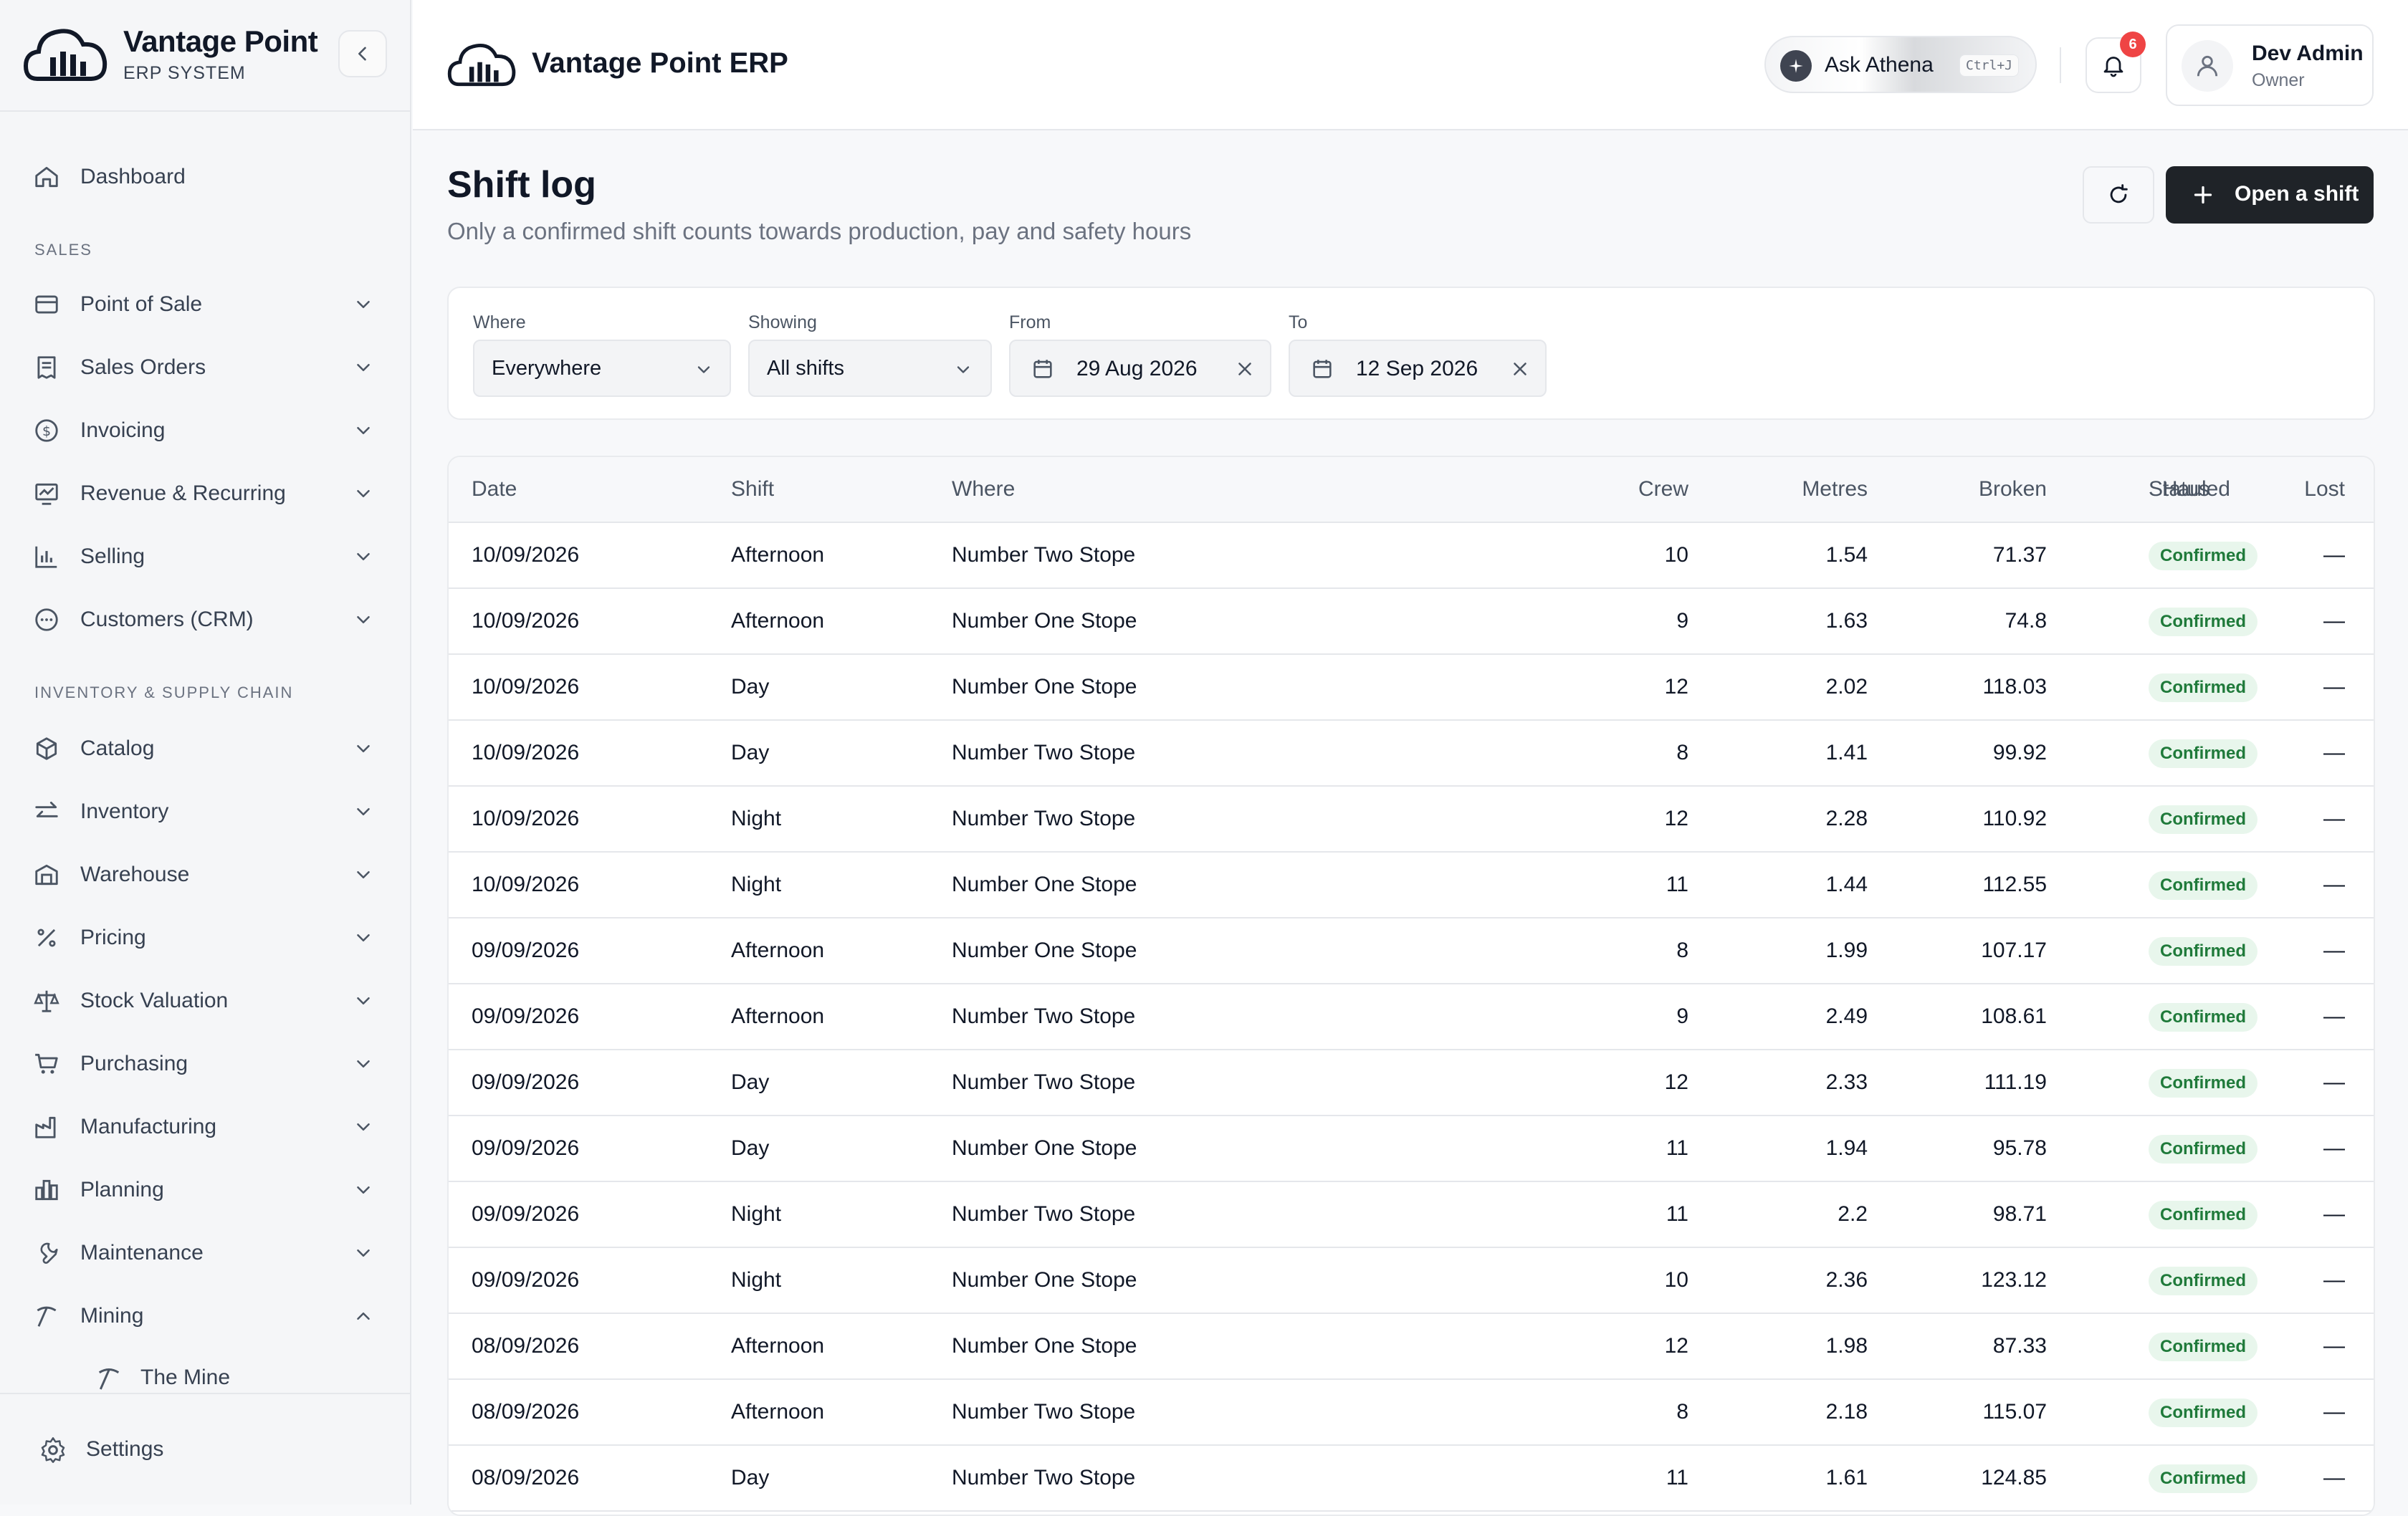 Image resolution: width=2408 pixels, height=1516 pixels. What do you see at coordinates (205, 1063) in the screenshot?
I see `sidebar-item-purchasing: Purchasing` at bounding box center [205, 1063].